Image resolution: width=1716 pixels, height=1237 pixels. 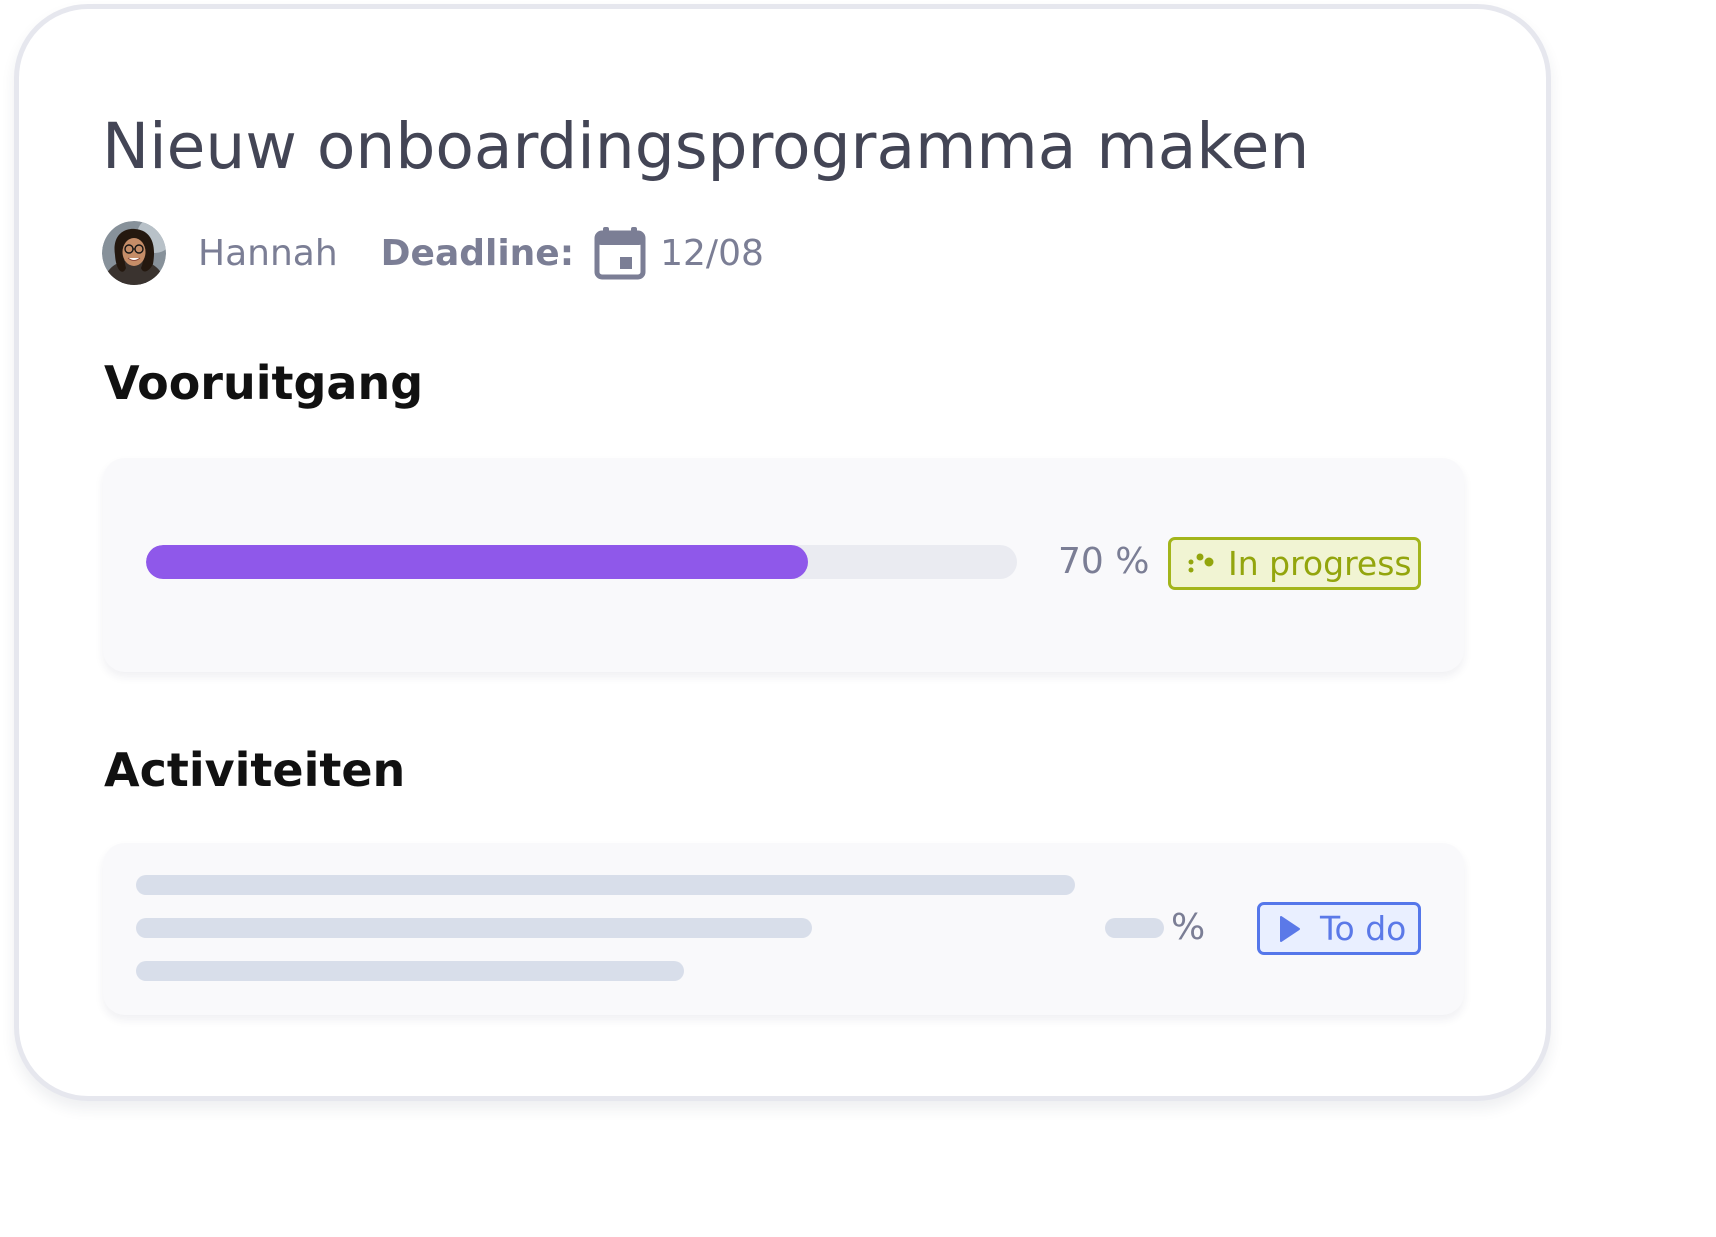 What do you see at coordinates (264, 383) in the screenshot?
I see `progress-heading: Vooruitgang` at bounding box center [264, 383].